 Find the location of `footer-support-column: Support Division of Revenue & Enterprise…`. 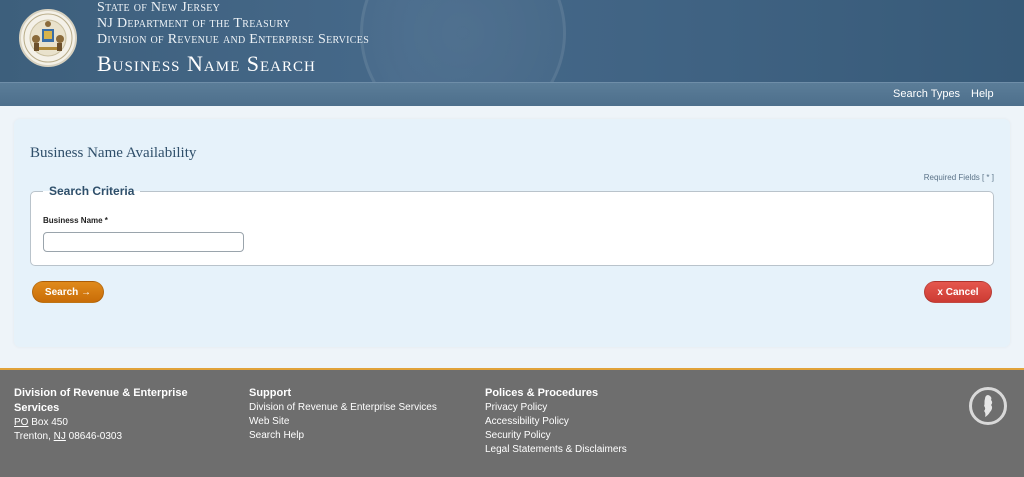

footer-support-column: Support Division of Revenue & Enterprise… is located at coordinates (343, 414).